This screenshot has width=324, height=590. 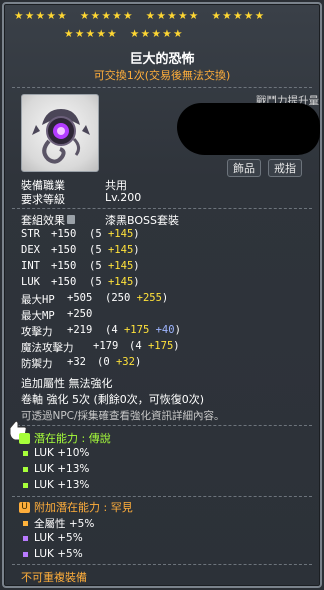 I want to click on stat-name: 攻擊力, so click(x=37, y=332).